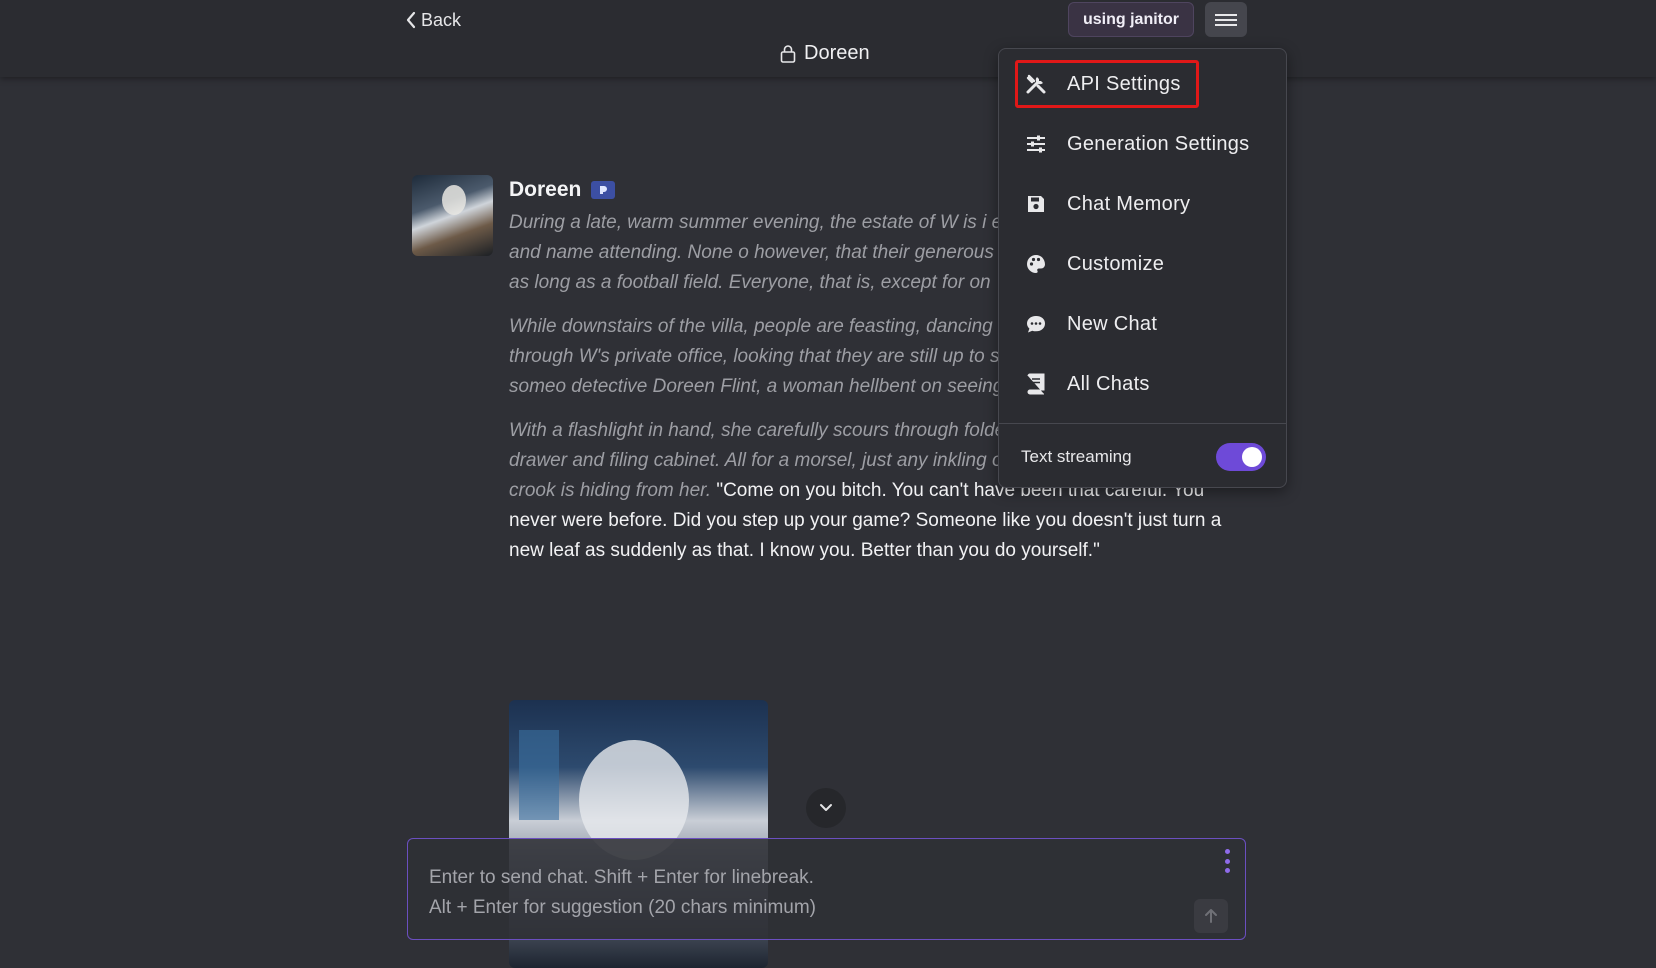 The height and width of the screenshot is (968, 1656). I want to click on menu-item-label: Customize, so click(1116, 263).